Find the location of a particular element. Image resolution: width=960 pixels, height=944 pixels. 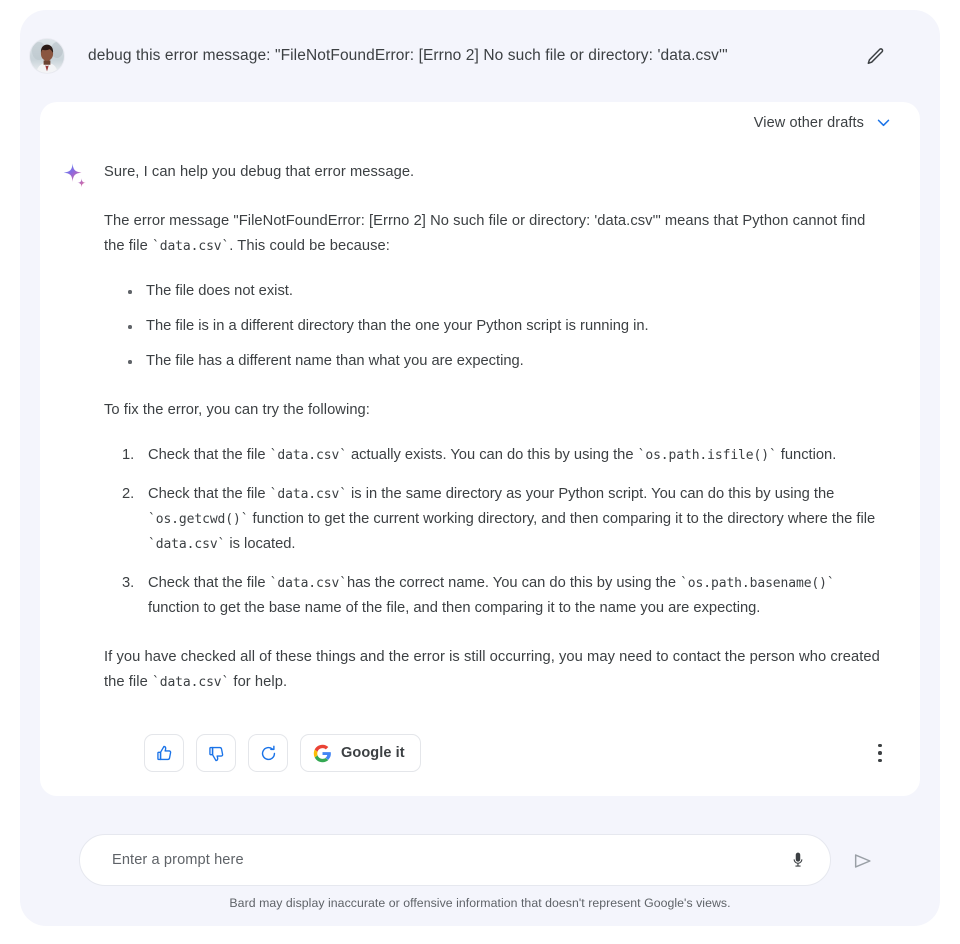

prompt-input-bar is located at coordinates (455, 860).